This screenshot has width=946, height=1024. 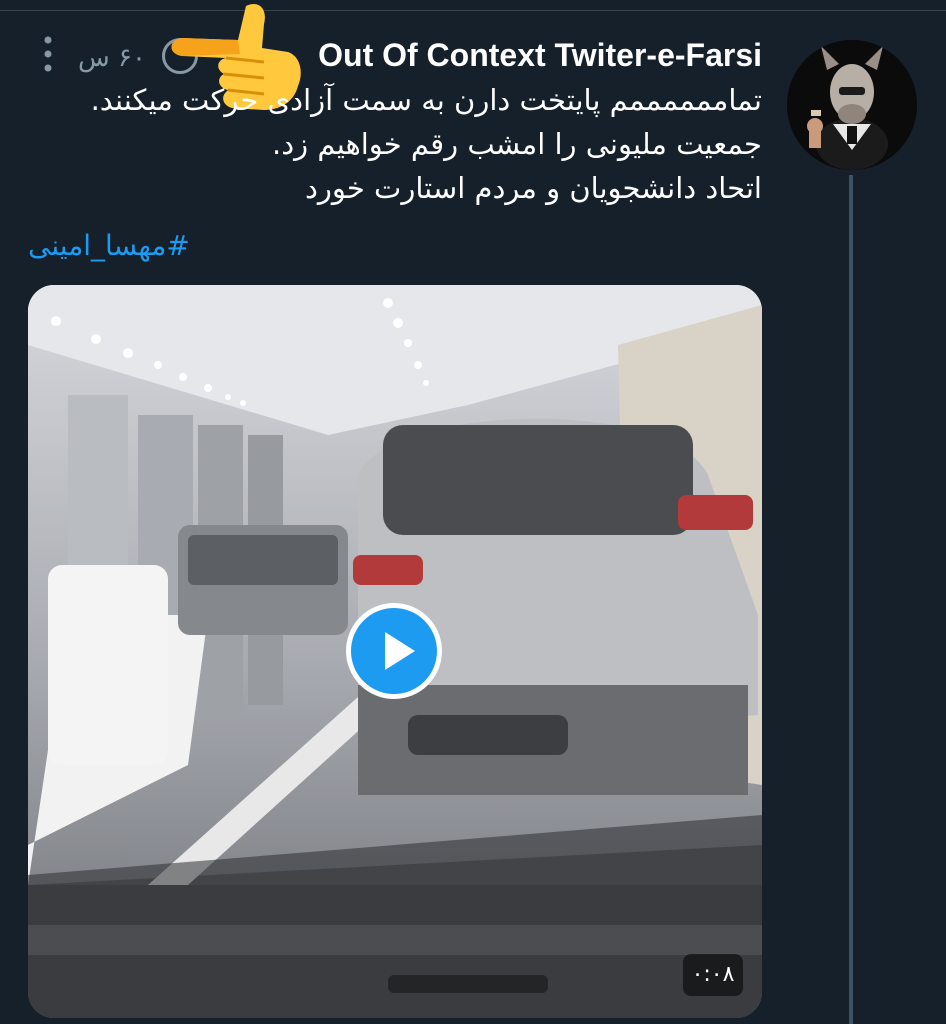 I want to click on hashtag-link: #مهسا_امینی, so click(x=123, y=246).